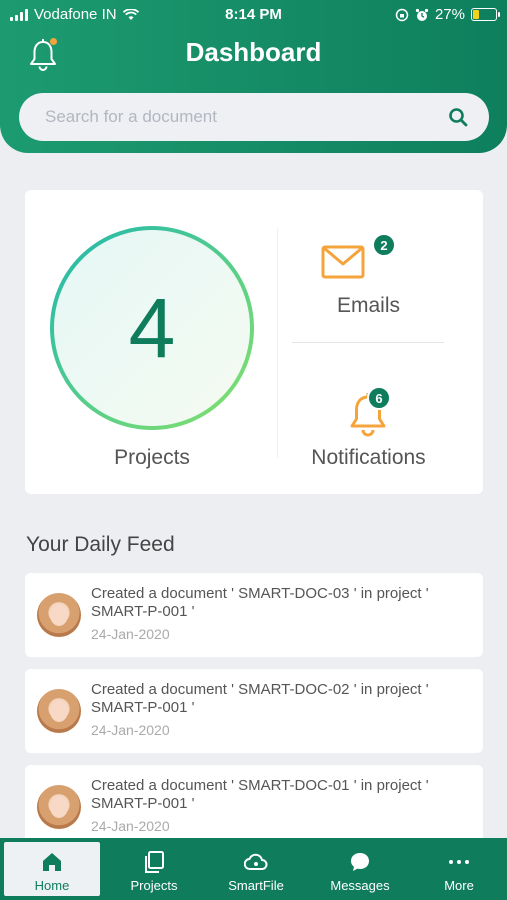 This screenshot has height=900, width=507. Describe the element at coordinates (368, 306) in the screenshot. I see `emails-label: Emails` at that location.